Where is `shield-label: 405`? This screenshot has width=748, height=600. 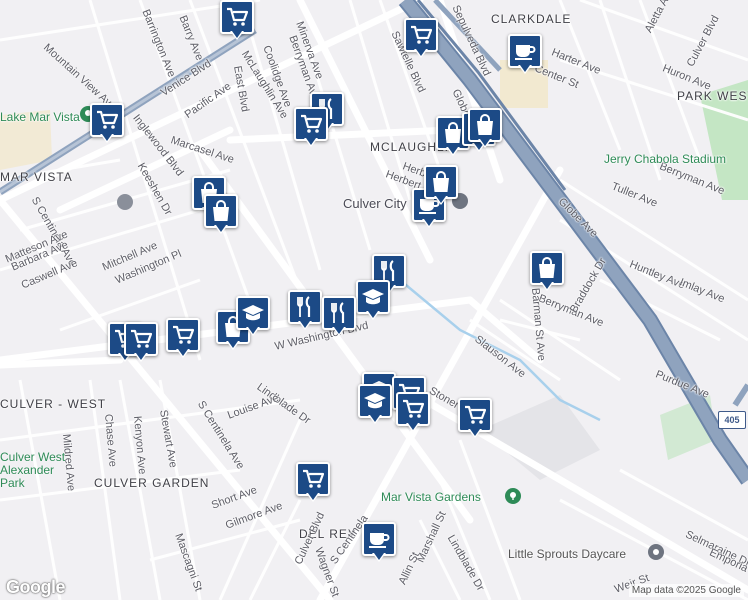
shield-label: 405 is located at coordinates (732, 420).